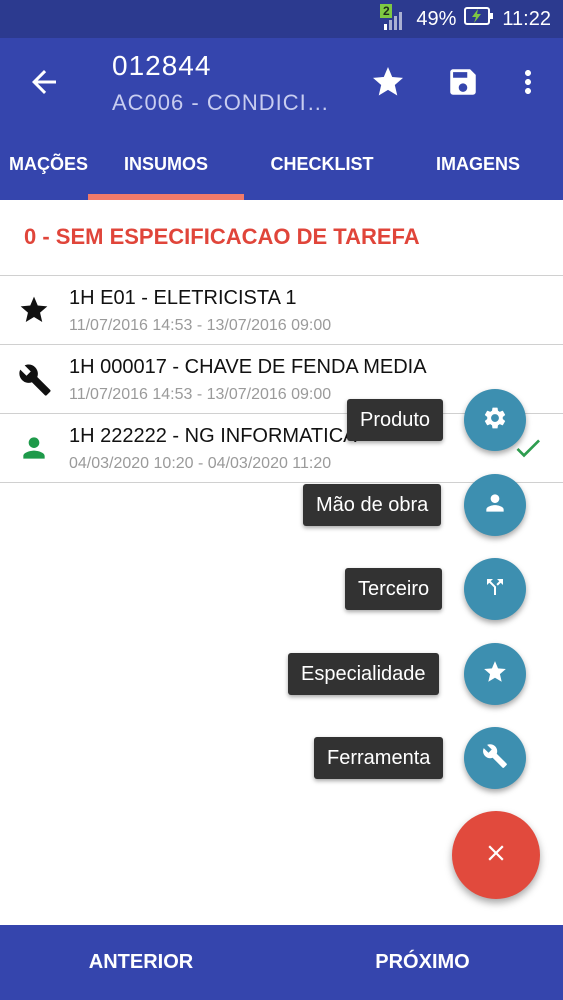 The width and height of the screenshot is (563, 1000). Describe the element at coordinates (394, 18) in the screenshot. I see `signal-icon: 2` at that location.